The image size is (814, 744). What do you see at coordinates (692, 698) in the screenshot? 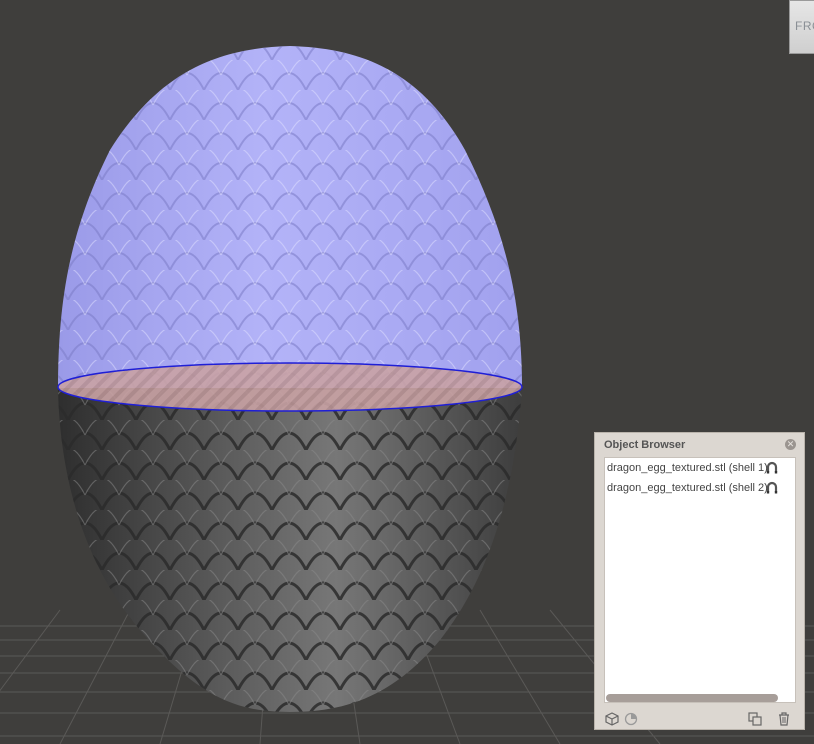
I see `horizontal-scrollbar` at bounding box center [692, 698].